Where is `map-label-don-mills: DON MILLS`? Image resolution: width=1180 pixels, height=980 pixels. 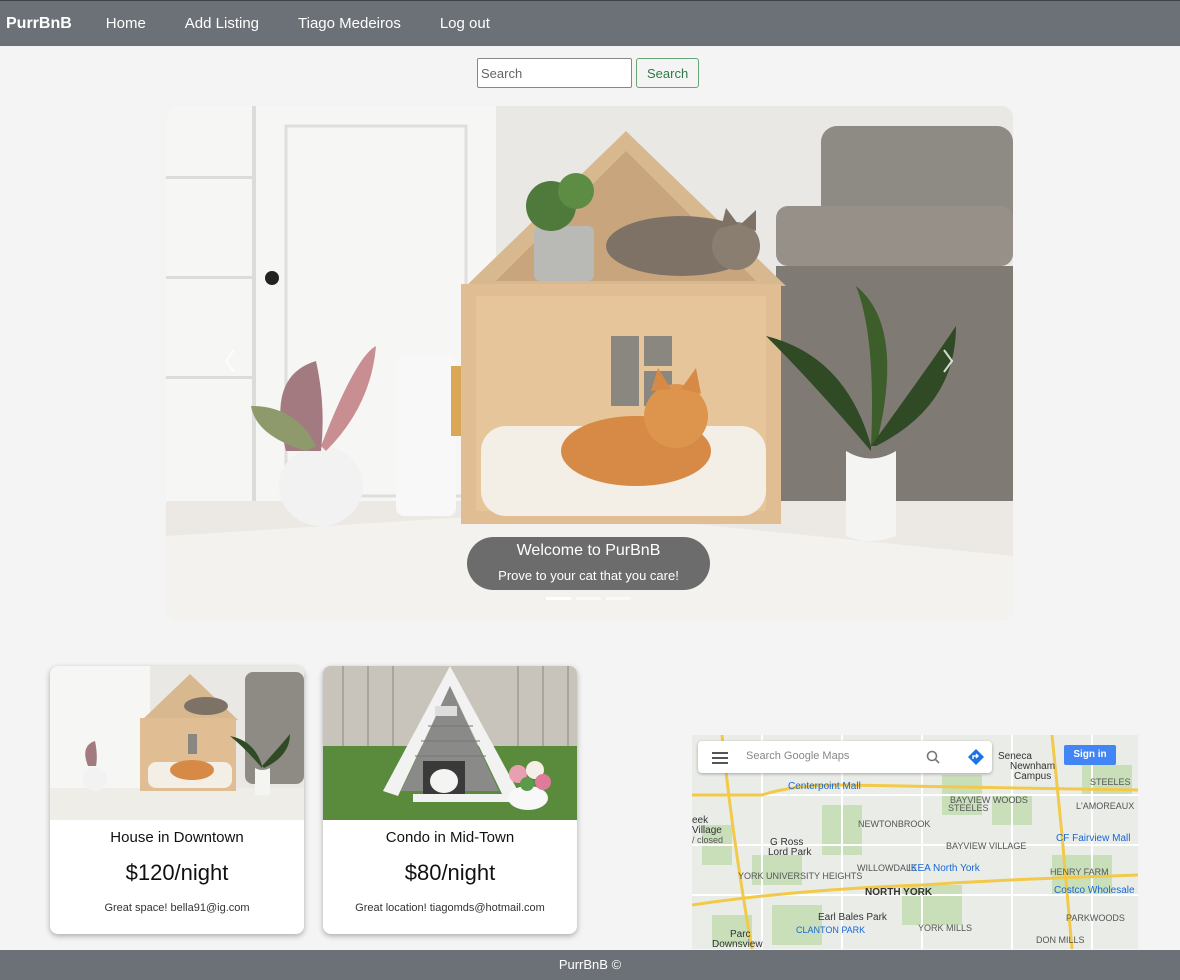
map-label-don-mills: DON MILLS is located at coordinates (1060, 940).